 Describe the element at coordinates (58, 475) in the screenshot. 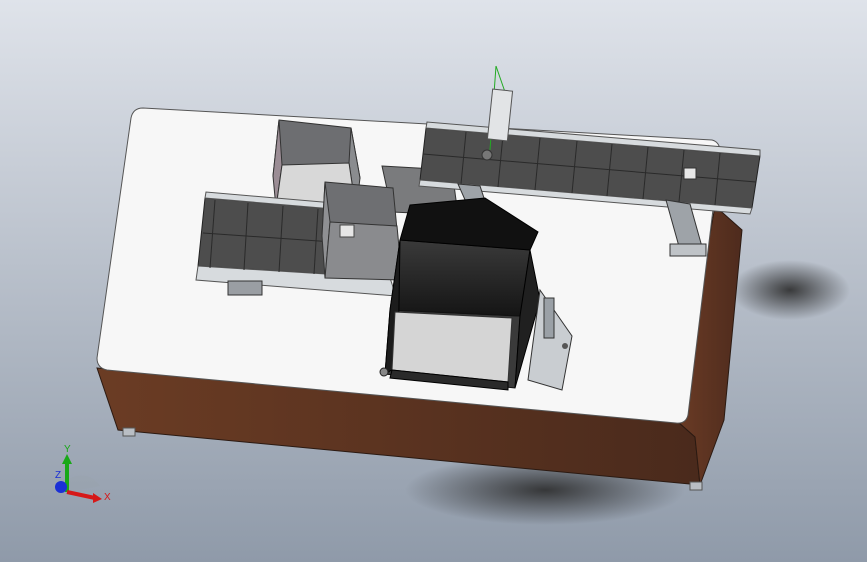

I see `z-axis-label: Z` at that location.